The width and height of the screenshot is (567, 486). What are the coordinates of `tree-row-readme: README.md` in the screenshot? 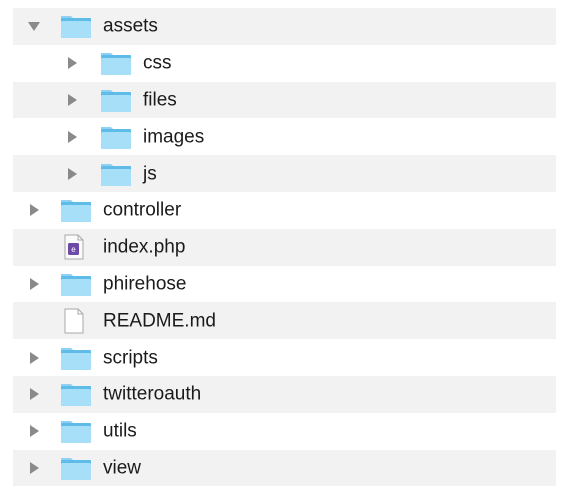 It's located at (283, 320).